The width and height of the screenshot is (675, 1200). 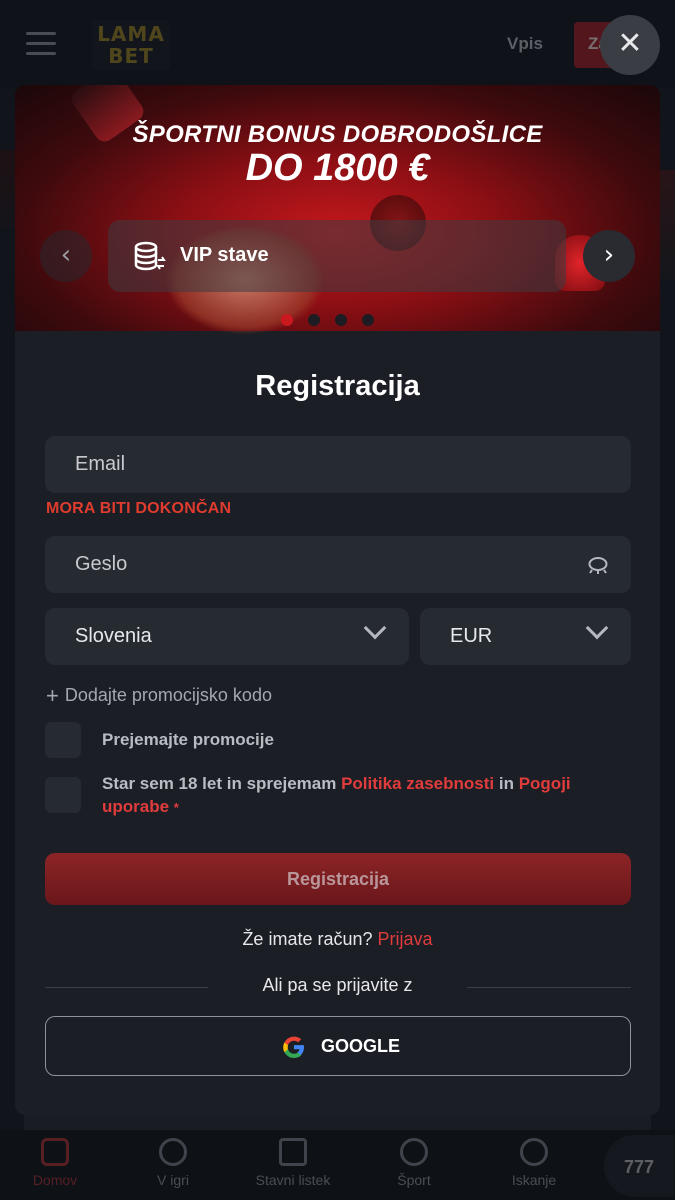 I want to click on email-placeholder: Email, so click(x=100, y=464).